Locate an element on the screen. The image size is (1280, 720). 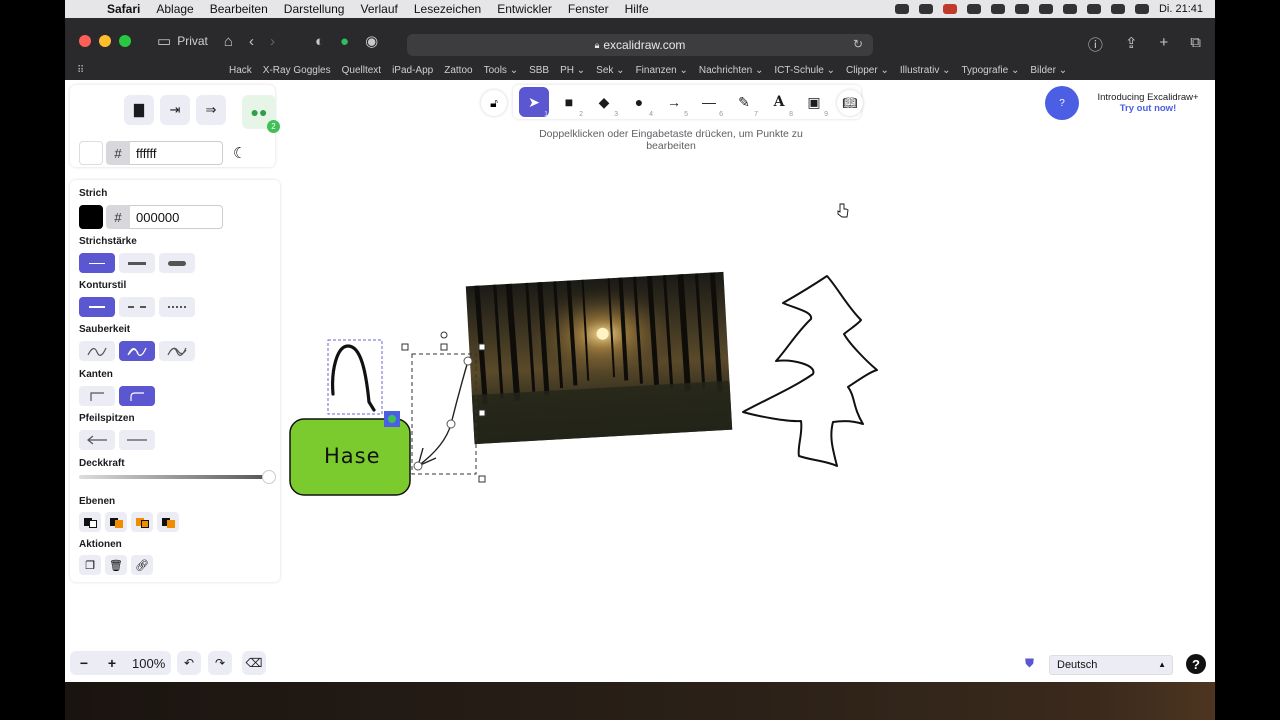
status-area: Di. 21:41 is located at coordinates (1054, 9).